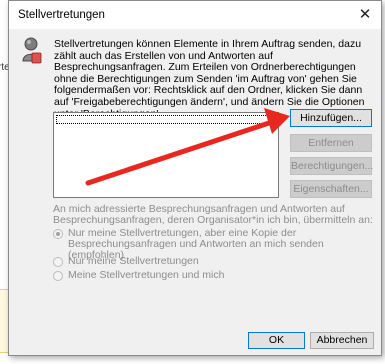 Image resolution: width=385 pixels, height=364 pixels. I want to click on remove-button: Entfernen, so click(331, 143).